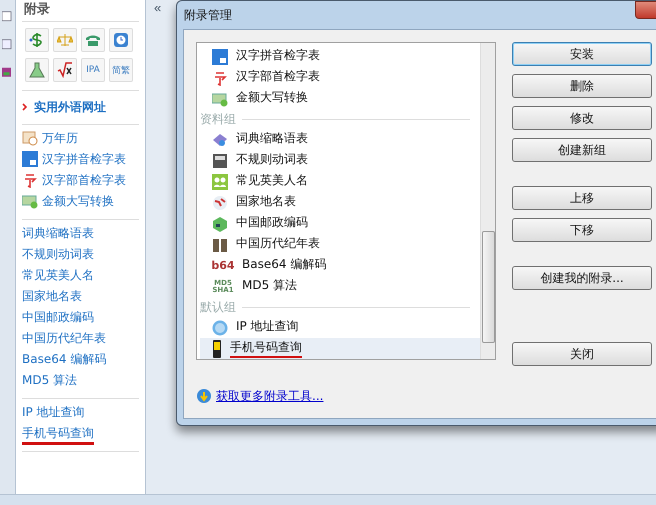  What do you see at coordinates (58, 318) in the screenshot?
I see `sidebar-link: 中国邮政编码` at bounding box center [58, 318].